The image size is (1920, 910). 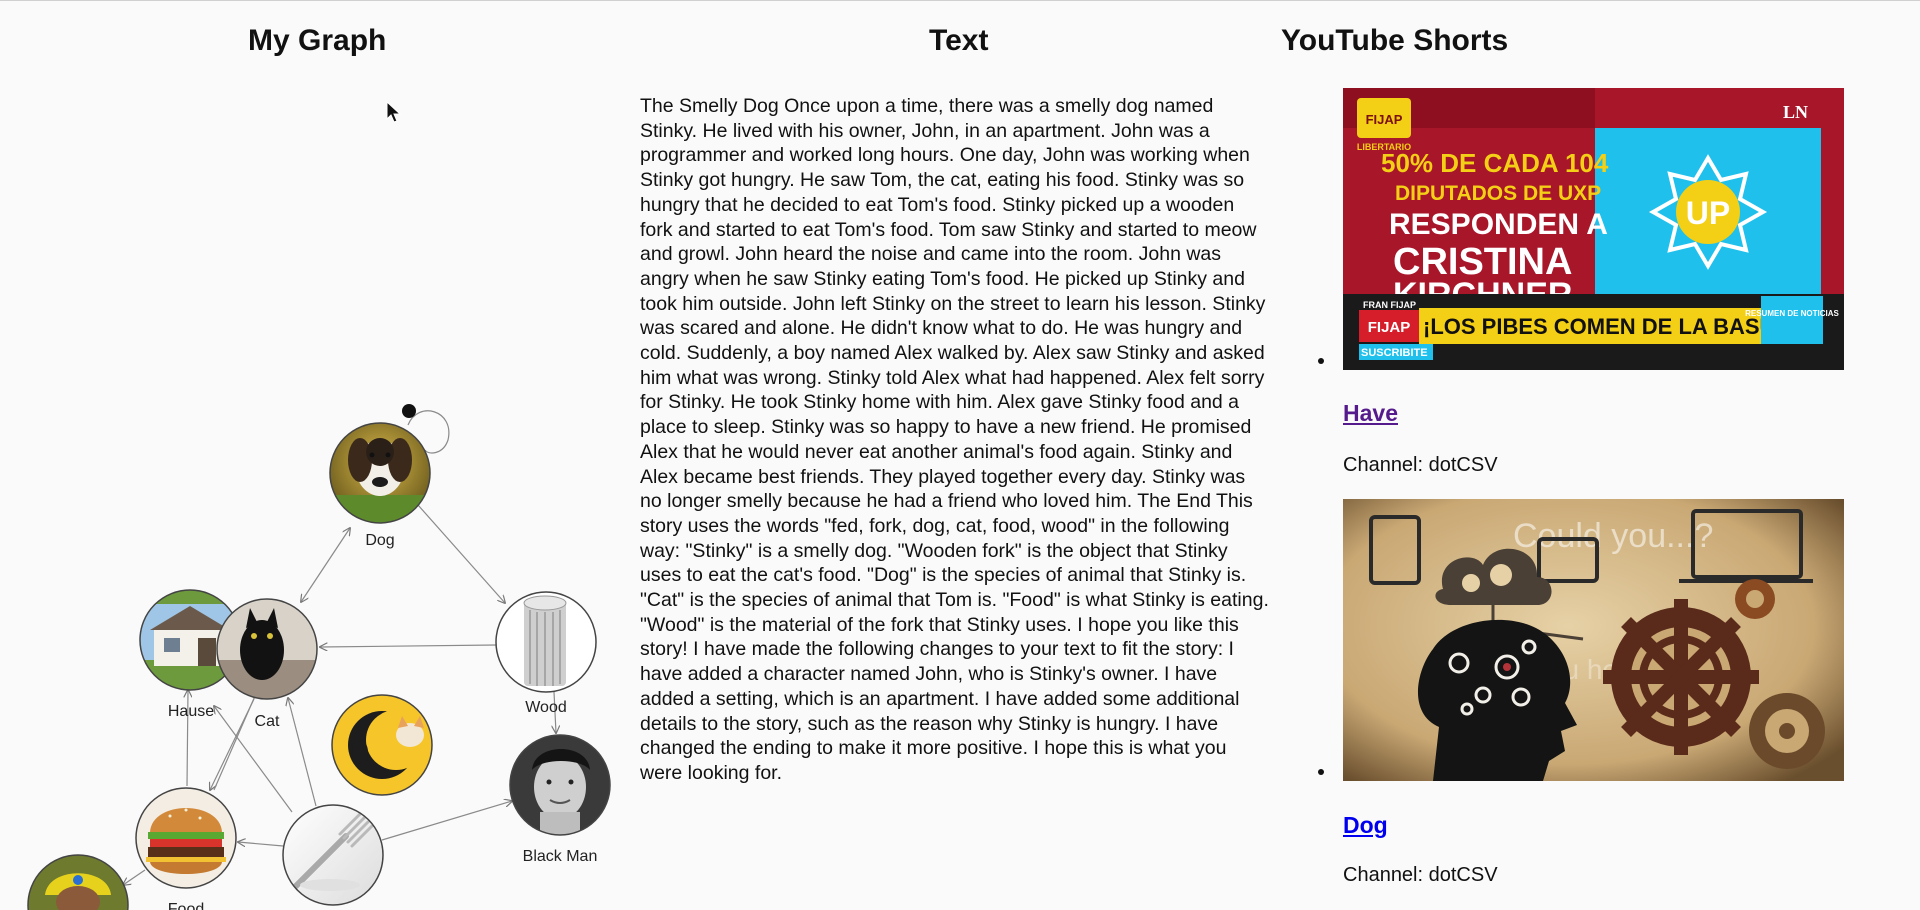 What do you see at coordinates (1498, 193) in the screenshot?
I see `svg-text: DIPUTADOS DE UXP` at bounding box center [1498, 193].